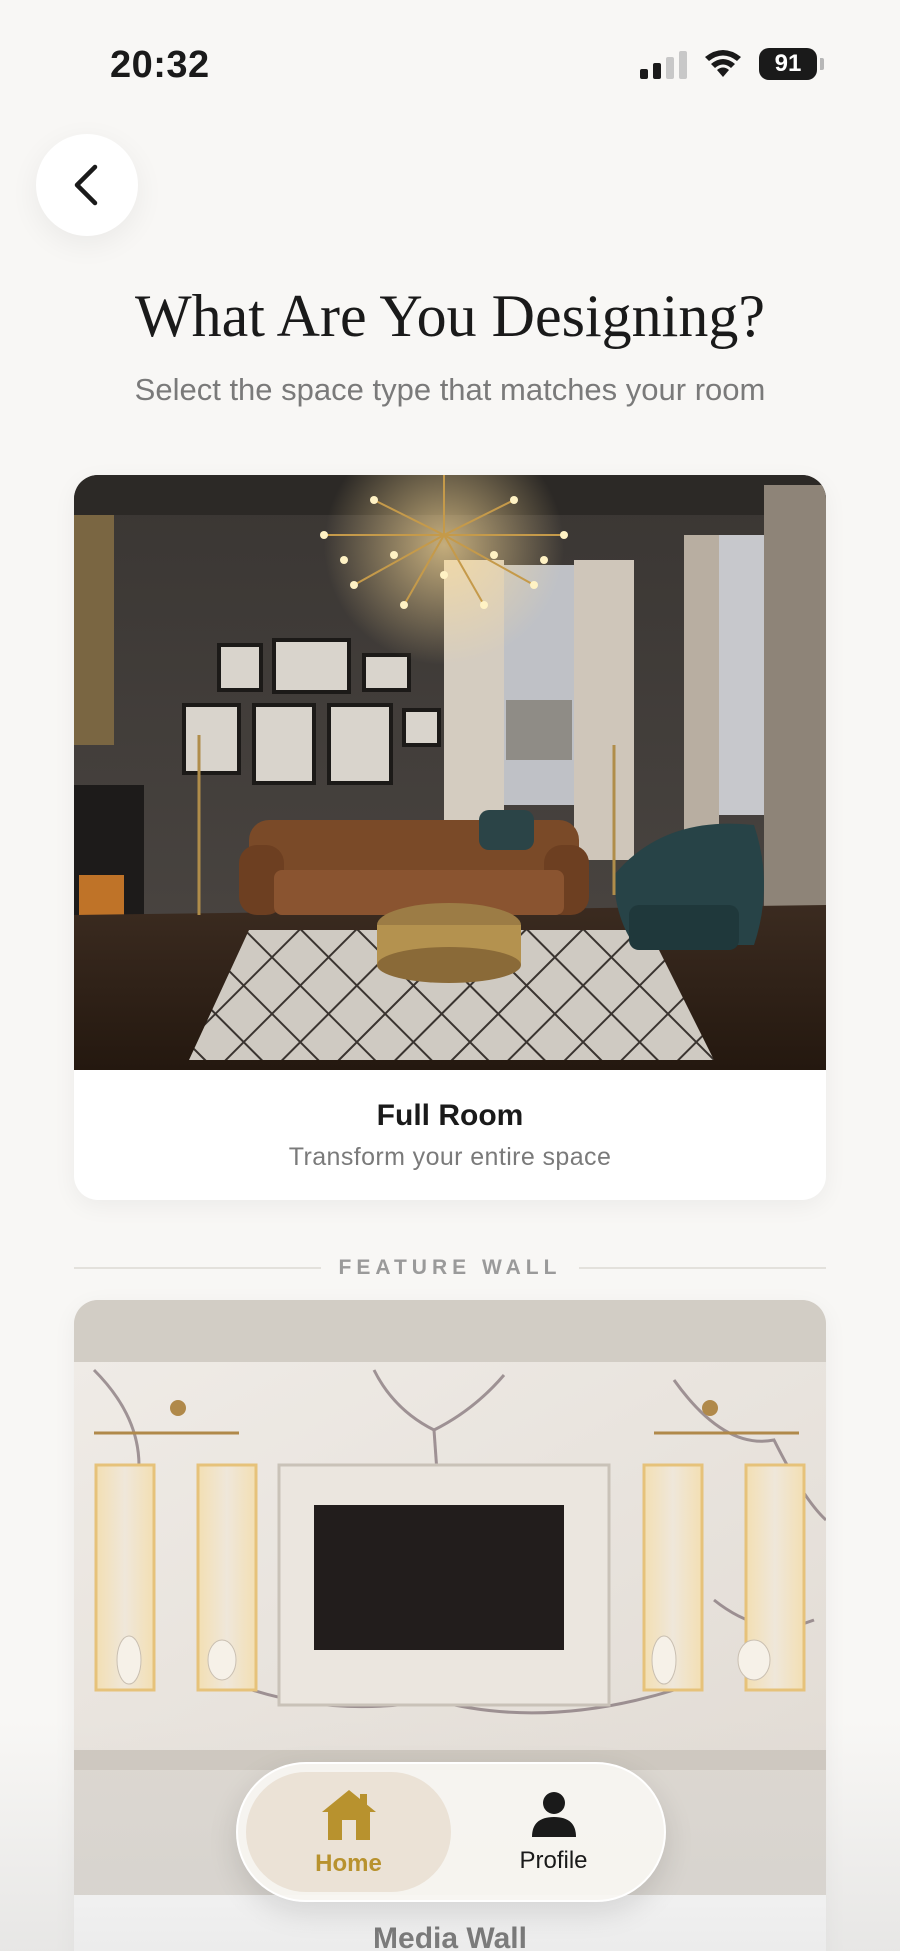 Image resolution: width=900 pixels, height=1951 pixels. I want to click on battery-icon: 91, so click(791, 64).